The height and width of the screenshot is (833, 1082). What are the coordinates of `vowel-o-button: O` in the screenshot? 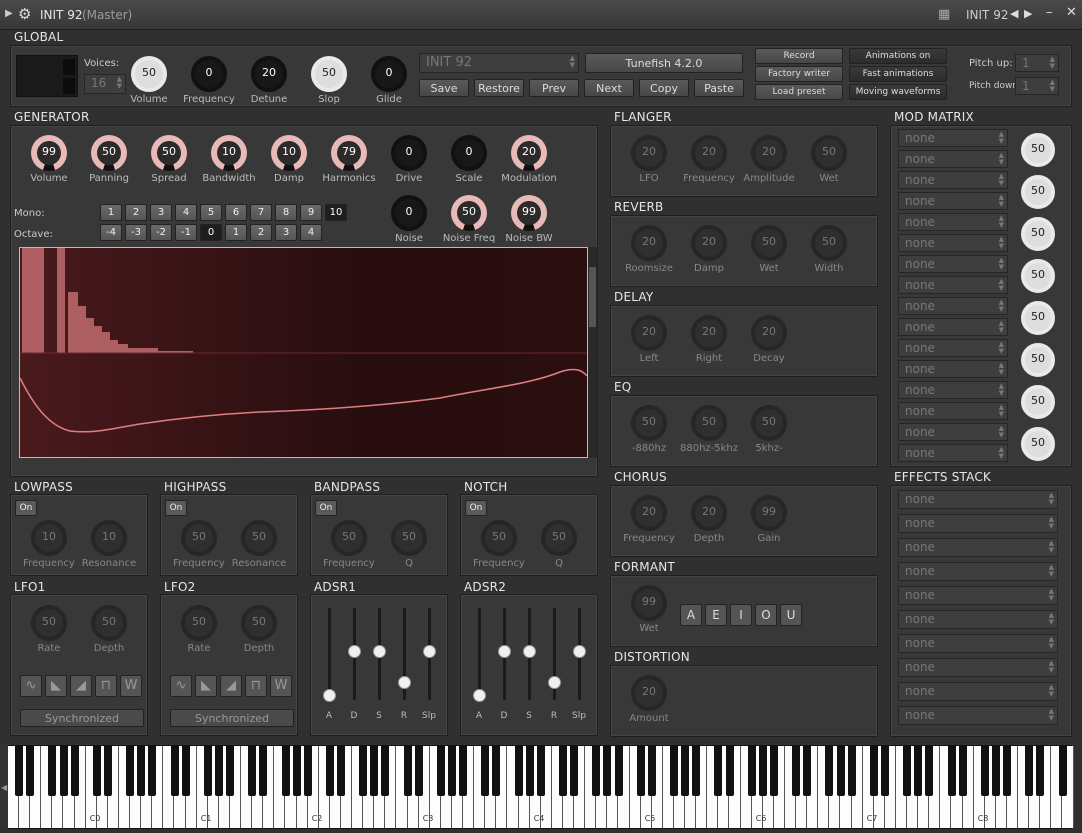 It's located at (766, 615).